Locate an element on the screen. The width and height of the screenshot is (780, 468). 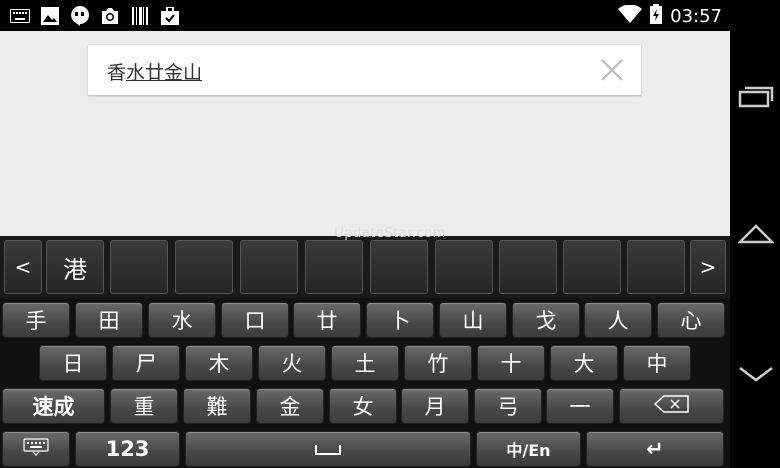
status-bar: 03:57 is located at coordinates (365, 15).